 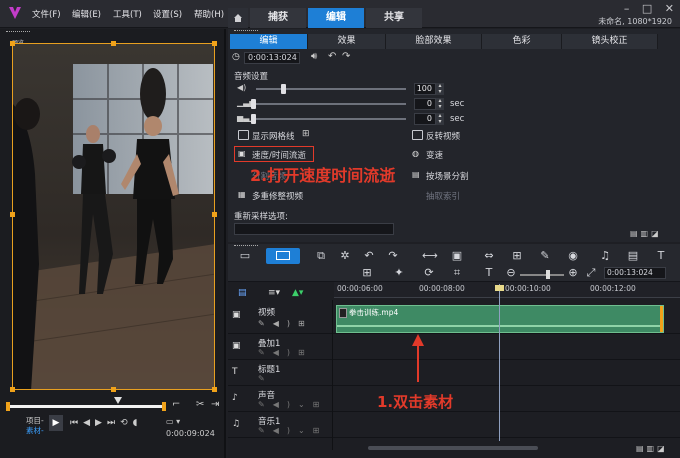 What do you see at coordinates (56, 423) in the screenshot?
I see `play-button: ▶` at bounding box center [56, 423].